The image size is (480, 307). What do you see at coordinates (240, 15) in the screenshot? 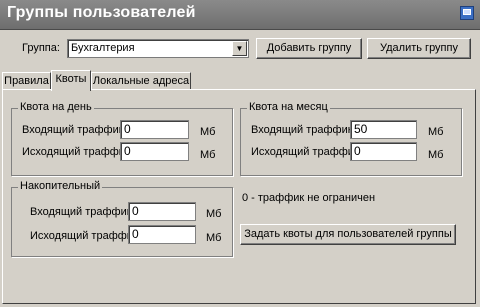
I see `title-bar: Группы пользователей` at bounding box center [240, 15].